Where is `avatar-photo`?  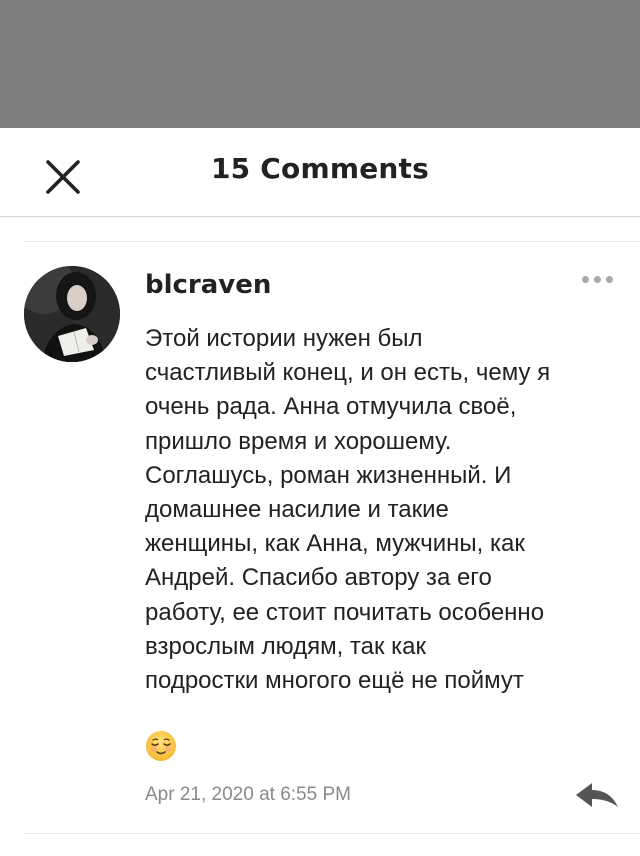 avatar-photo is located at coordinates (72, 314).